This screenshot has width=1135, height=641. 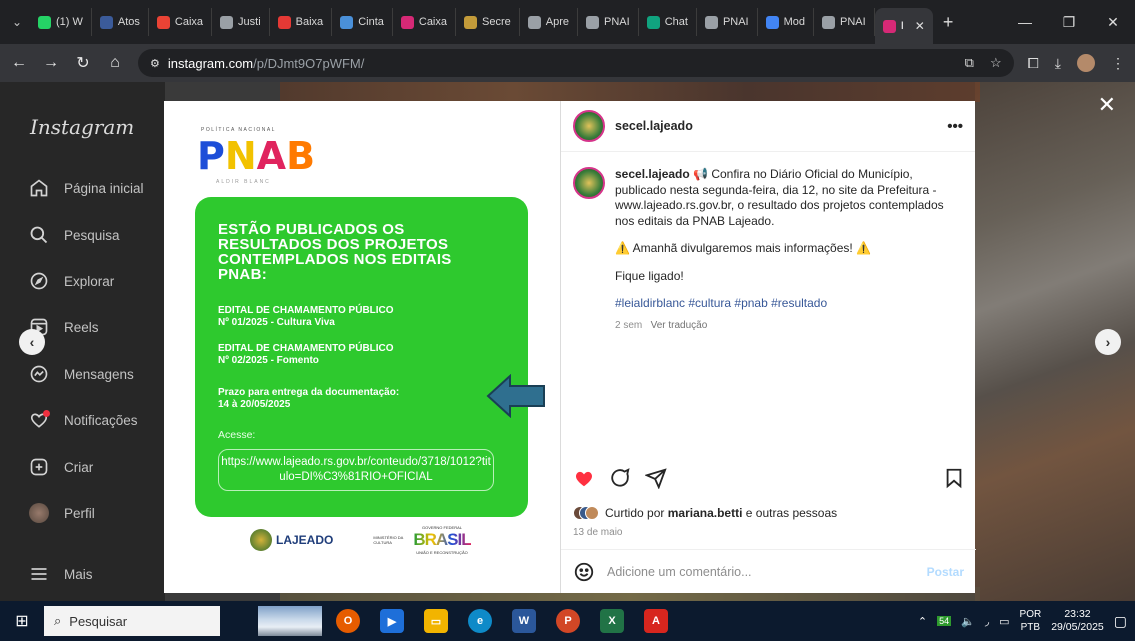 What do you see at coordinates (1118, 63) in the screenshot?
I see `browser-menu-icon: ⋮` at bounding box center [1118, 63].